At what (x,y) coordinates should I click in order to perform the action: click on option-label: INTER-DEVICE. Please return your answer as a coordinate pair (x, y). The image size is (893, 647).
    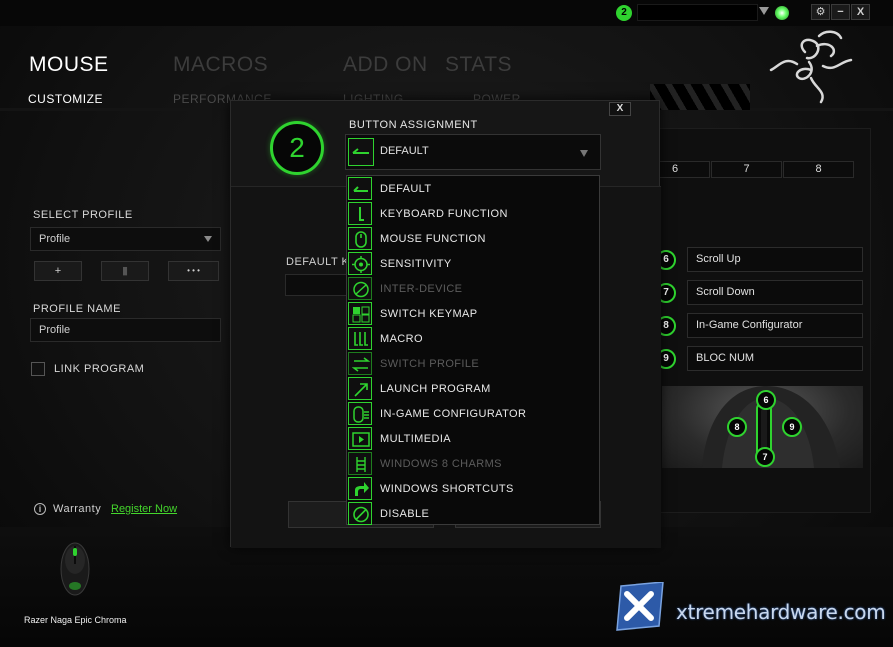
    Looking at the image, I should click on (421, 289).